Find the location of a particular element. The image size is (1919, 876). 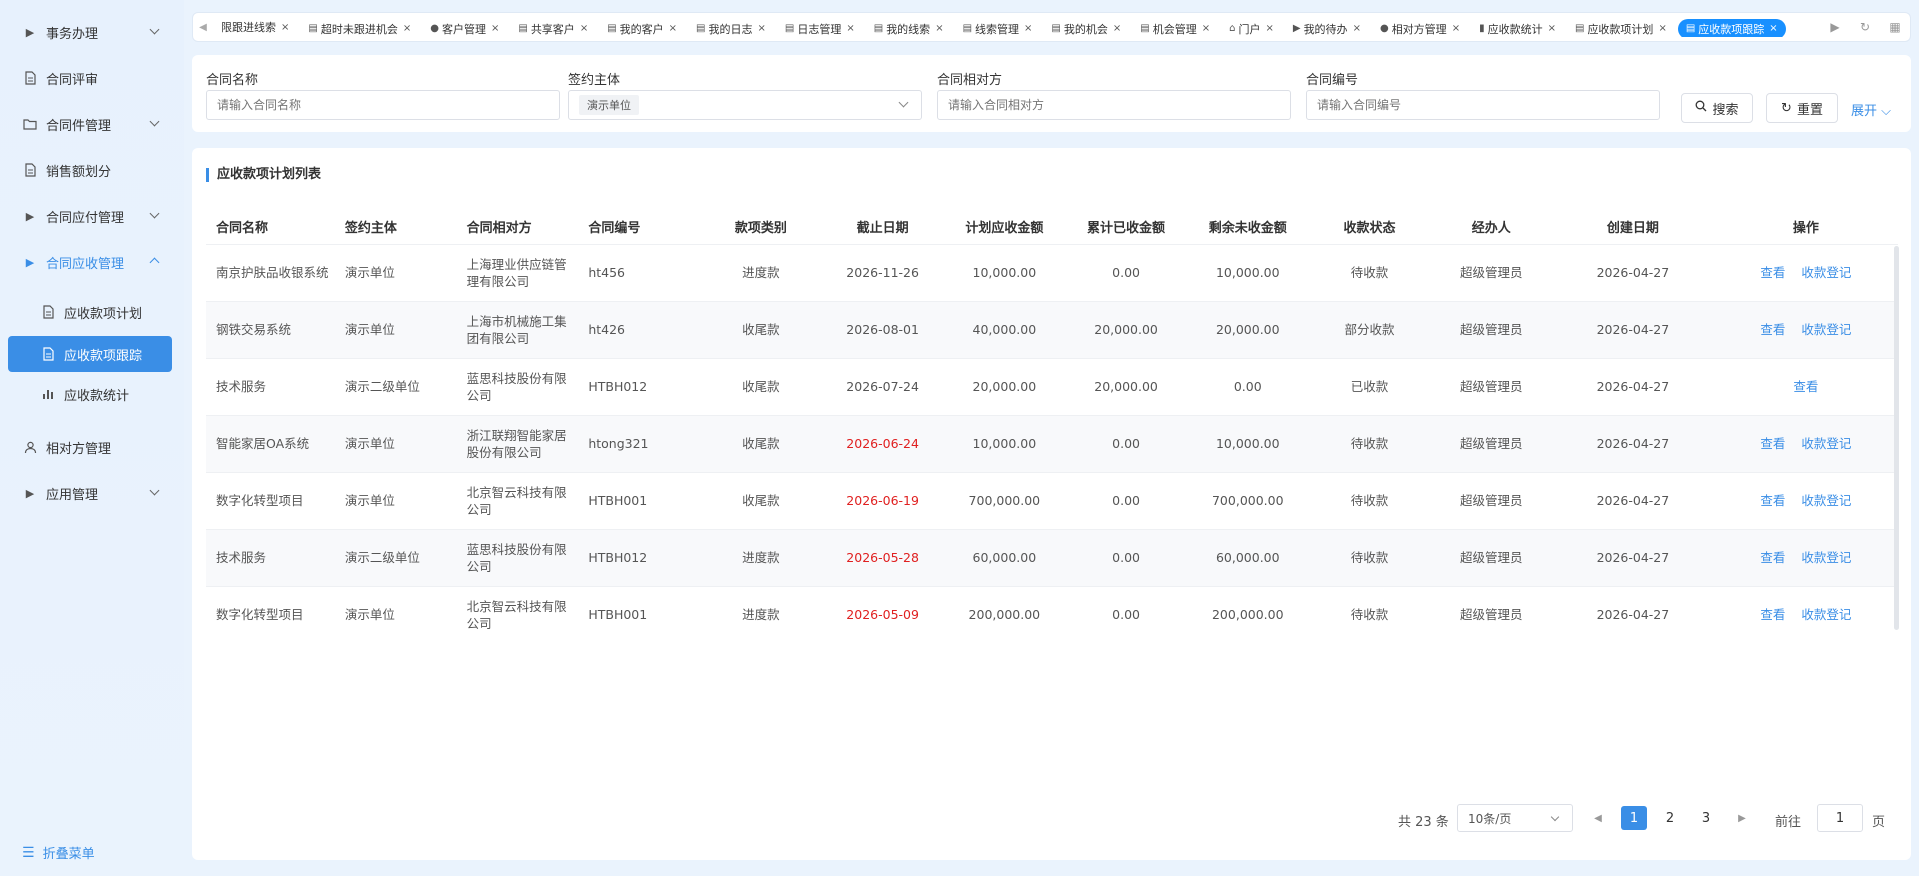

tab-12: ▶ 我的待办 × is located at coordinates (1327, 28).